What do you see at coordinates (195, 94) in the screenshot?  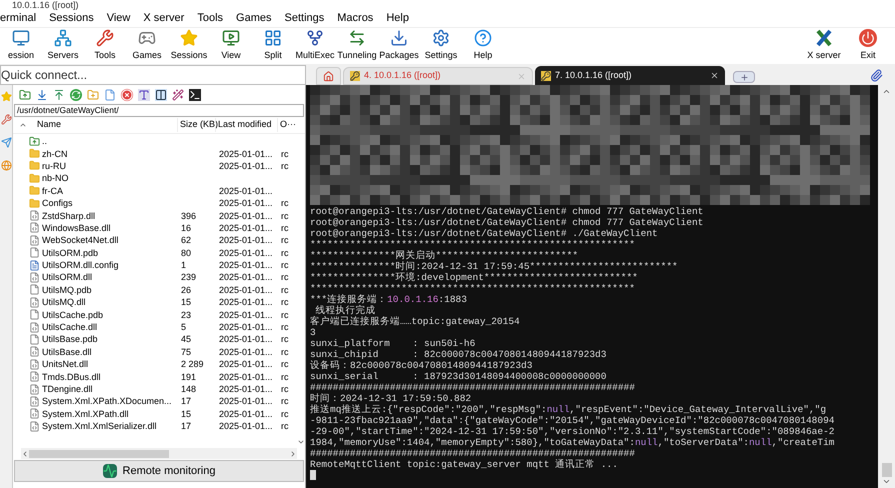 I see `terminal-icon` at bounding box center [195, 94].